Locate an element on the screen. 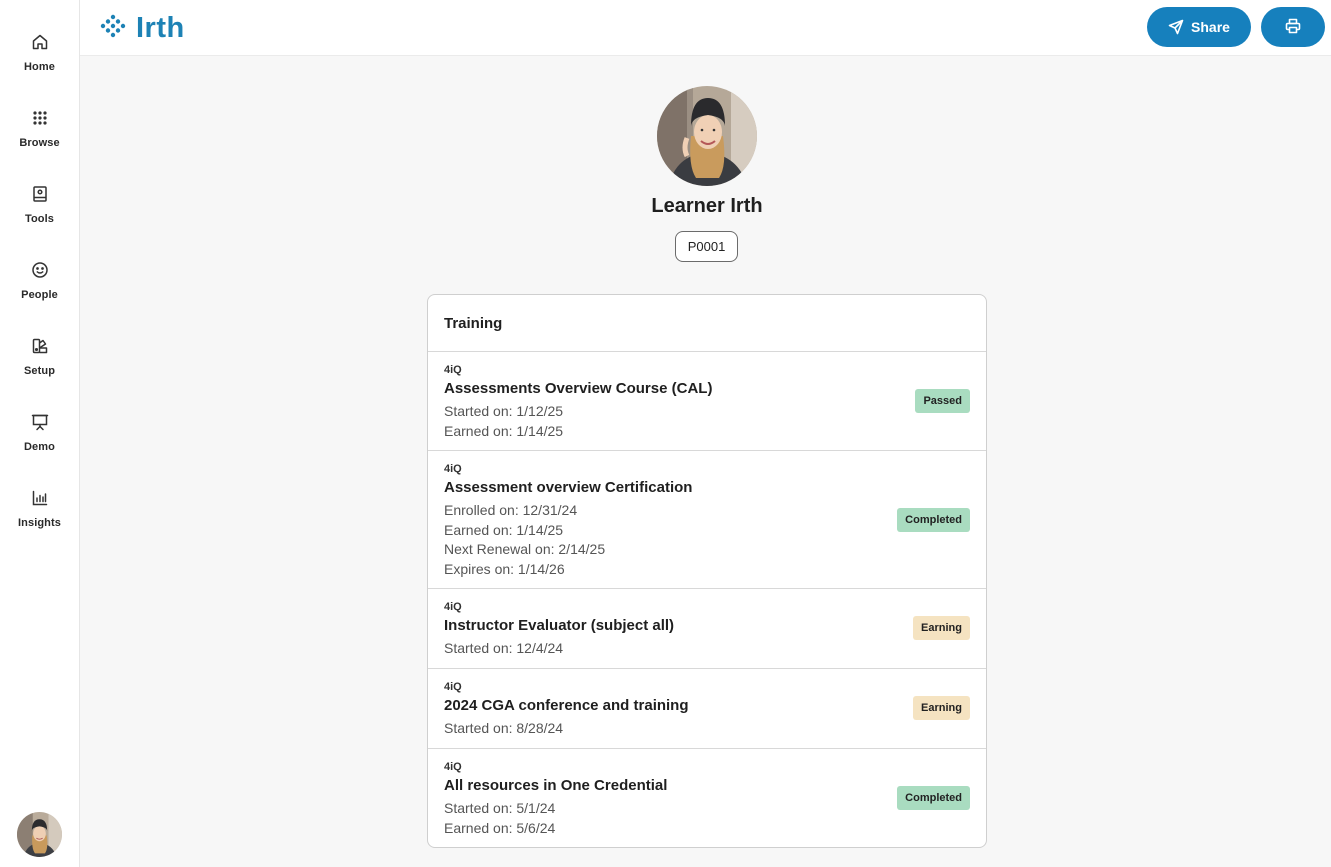  sidebar-item-label: People is located at coordinates (39, 295).